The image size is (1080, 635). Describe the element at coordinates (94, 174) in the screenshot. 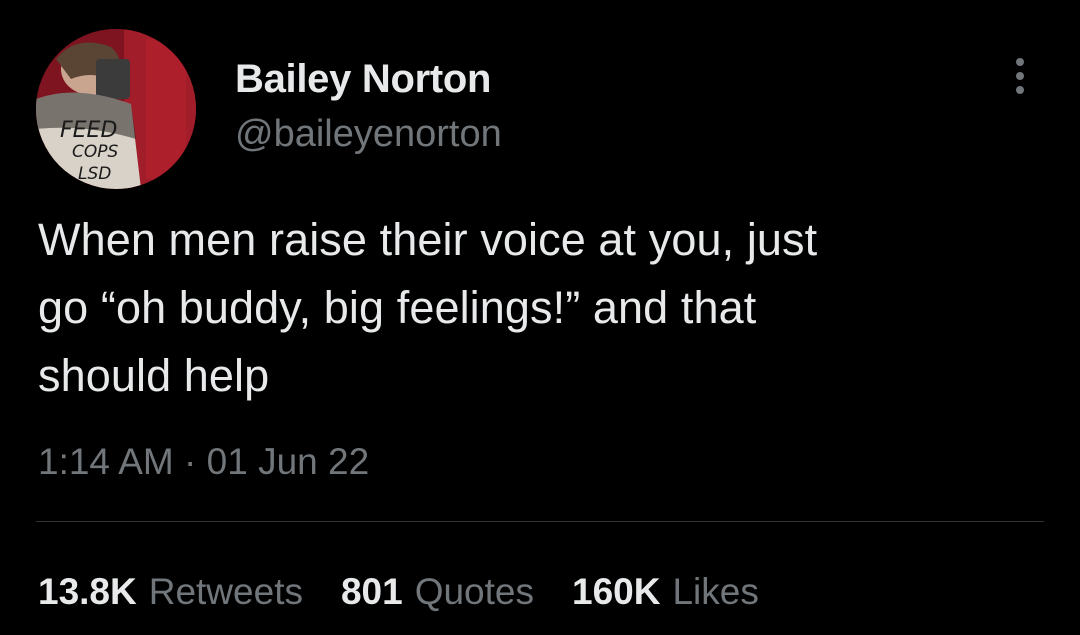

I see `avatar-text-line3: LSD` at that location.